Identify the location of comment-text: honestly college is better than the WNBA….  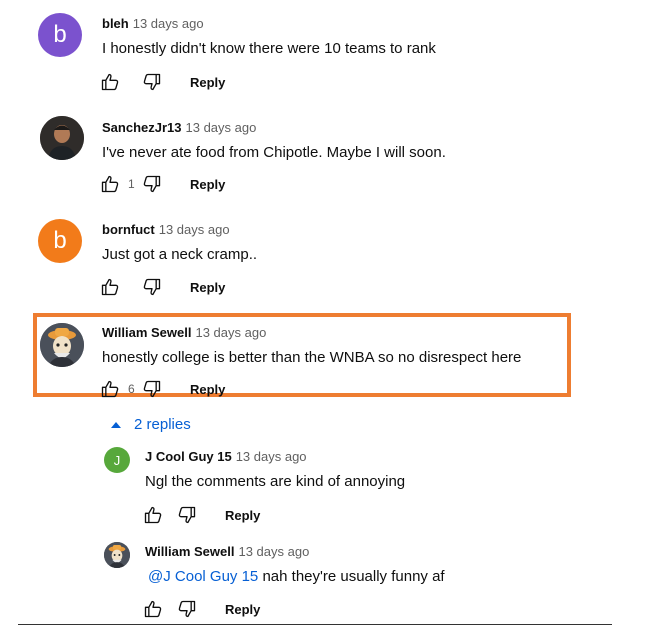
(312, 357).